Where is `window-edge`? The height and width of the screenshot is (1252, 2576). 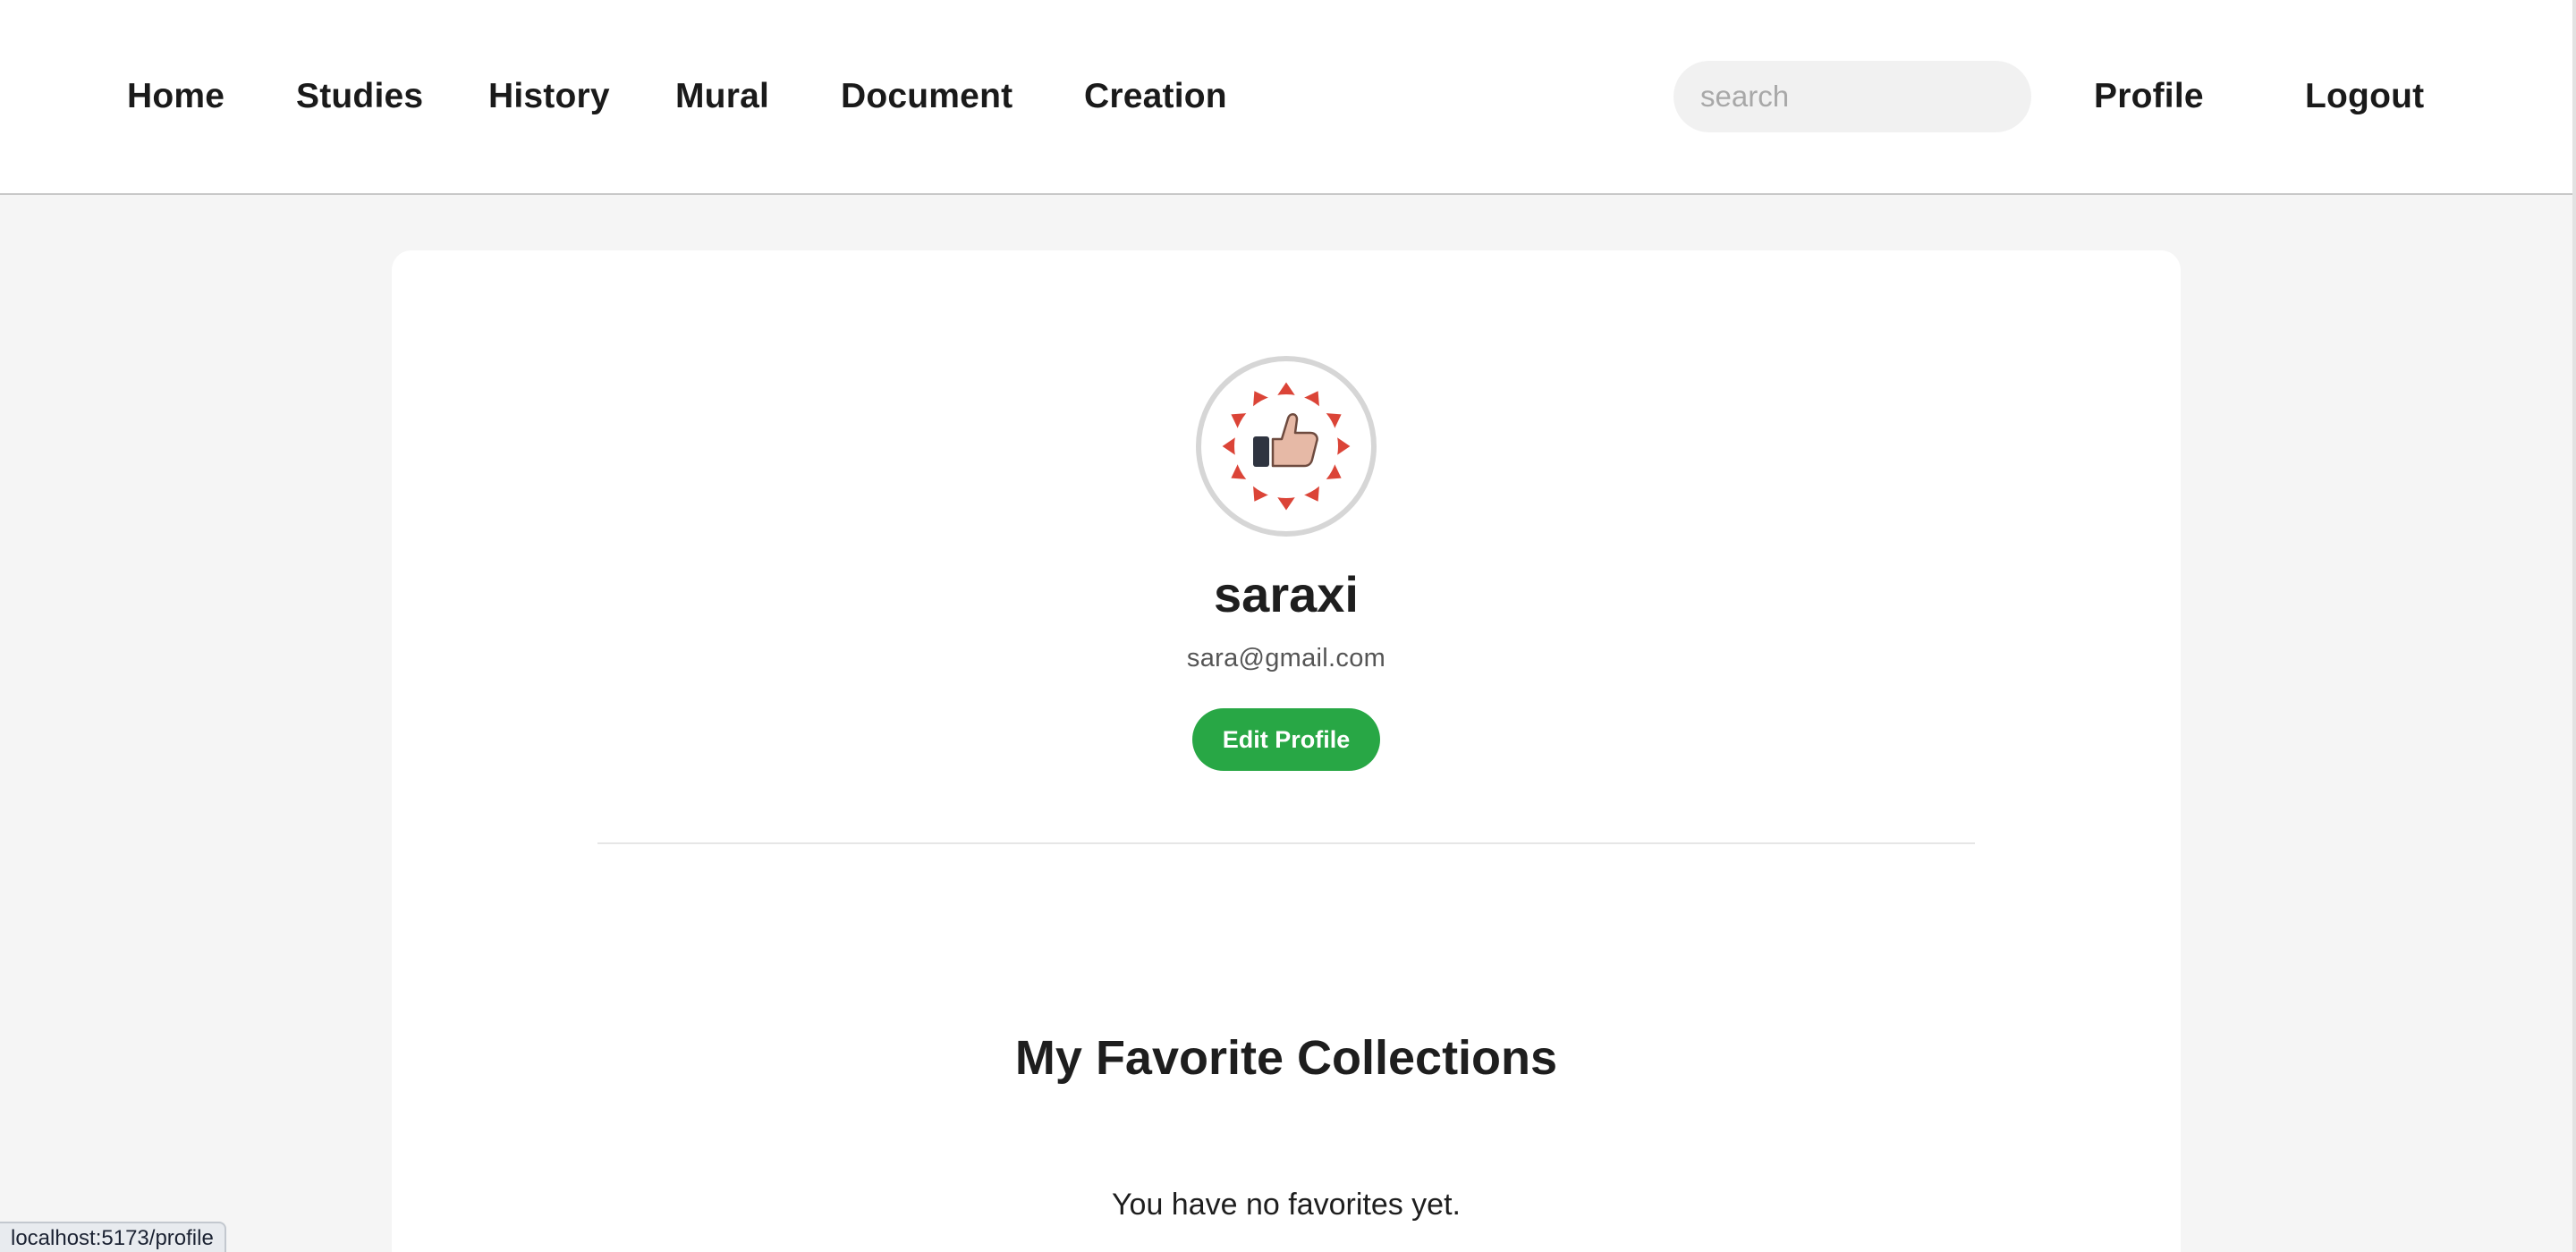 window-edge is located at coordinates (2574, 626).